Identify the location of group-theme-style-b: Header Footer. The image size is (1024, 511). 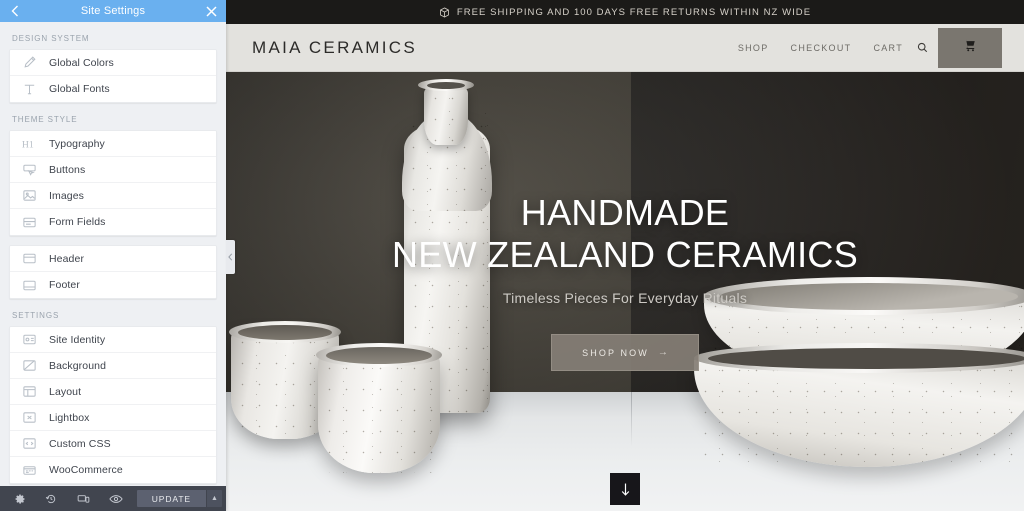
(113, 272).